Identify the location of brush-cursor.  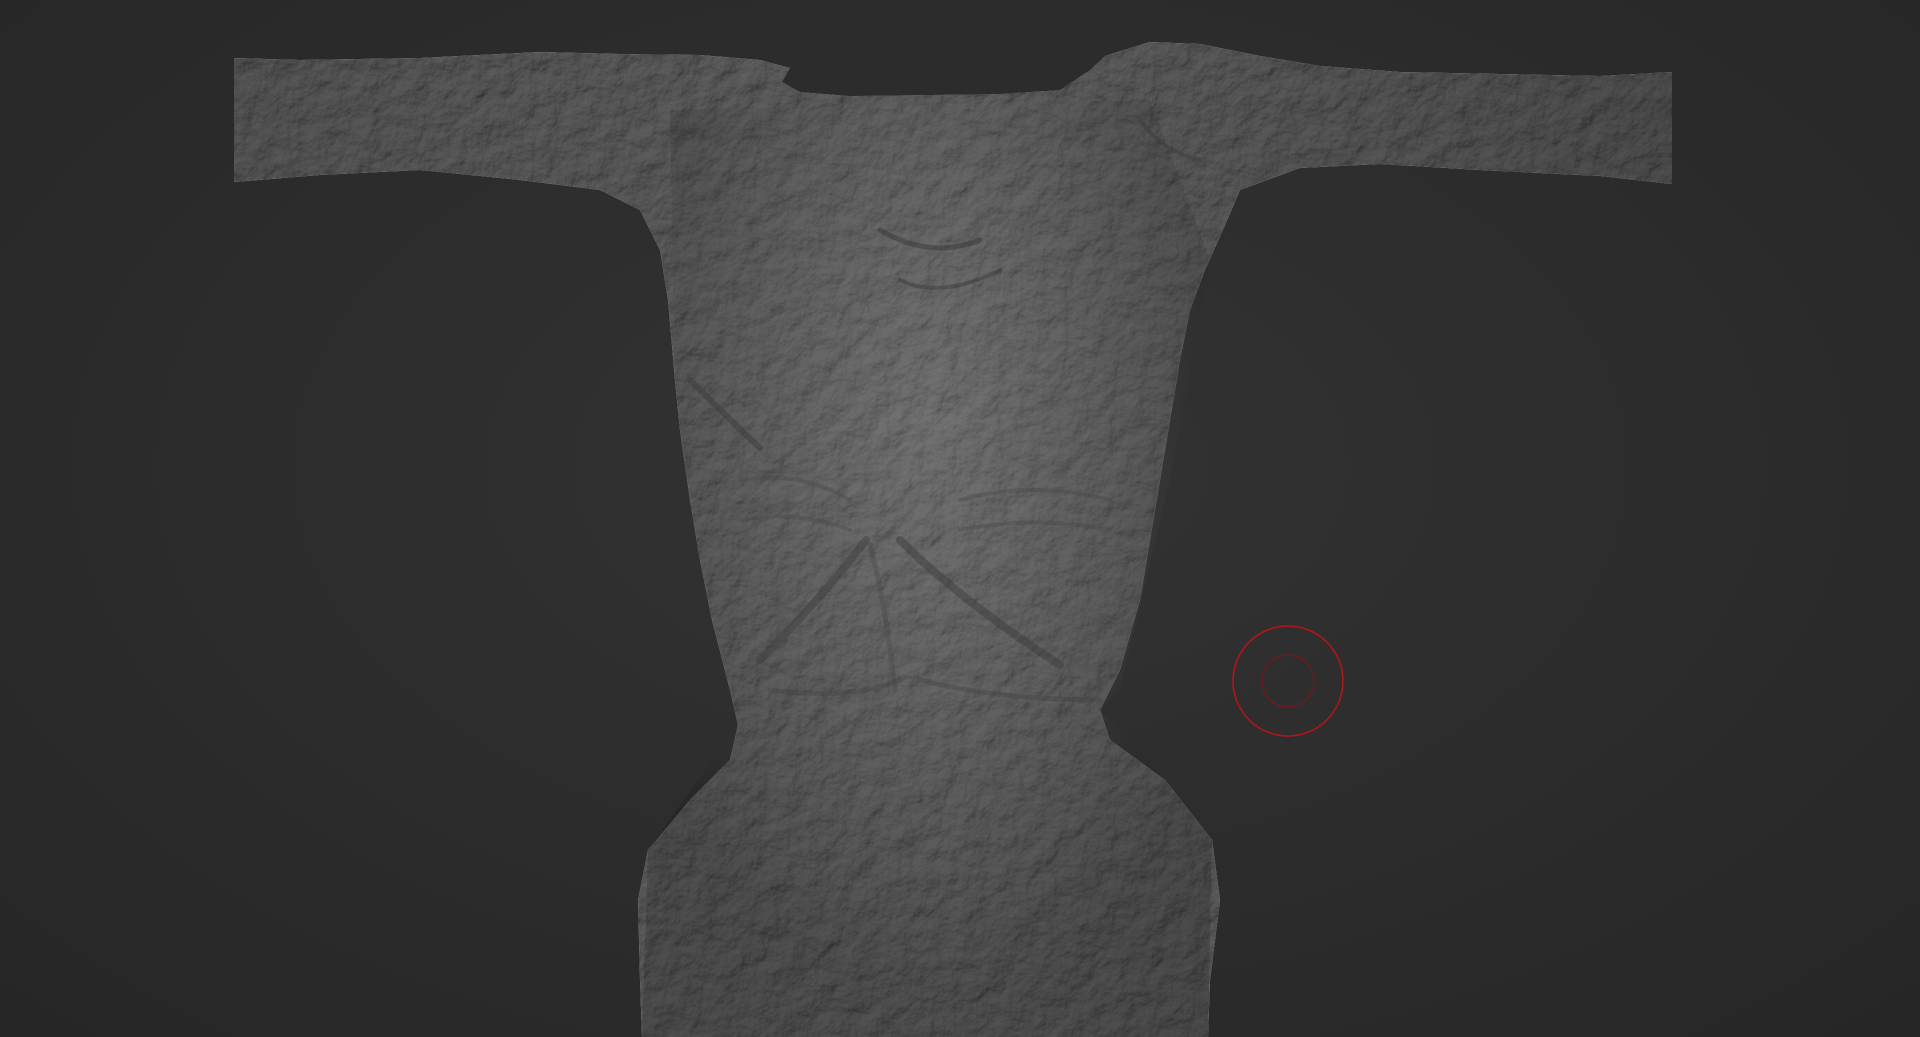
(1288, 681).